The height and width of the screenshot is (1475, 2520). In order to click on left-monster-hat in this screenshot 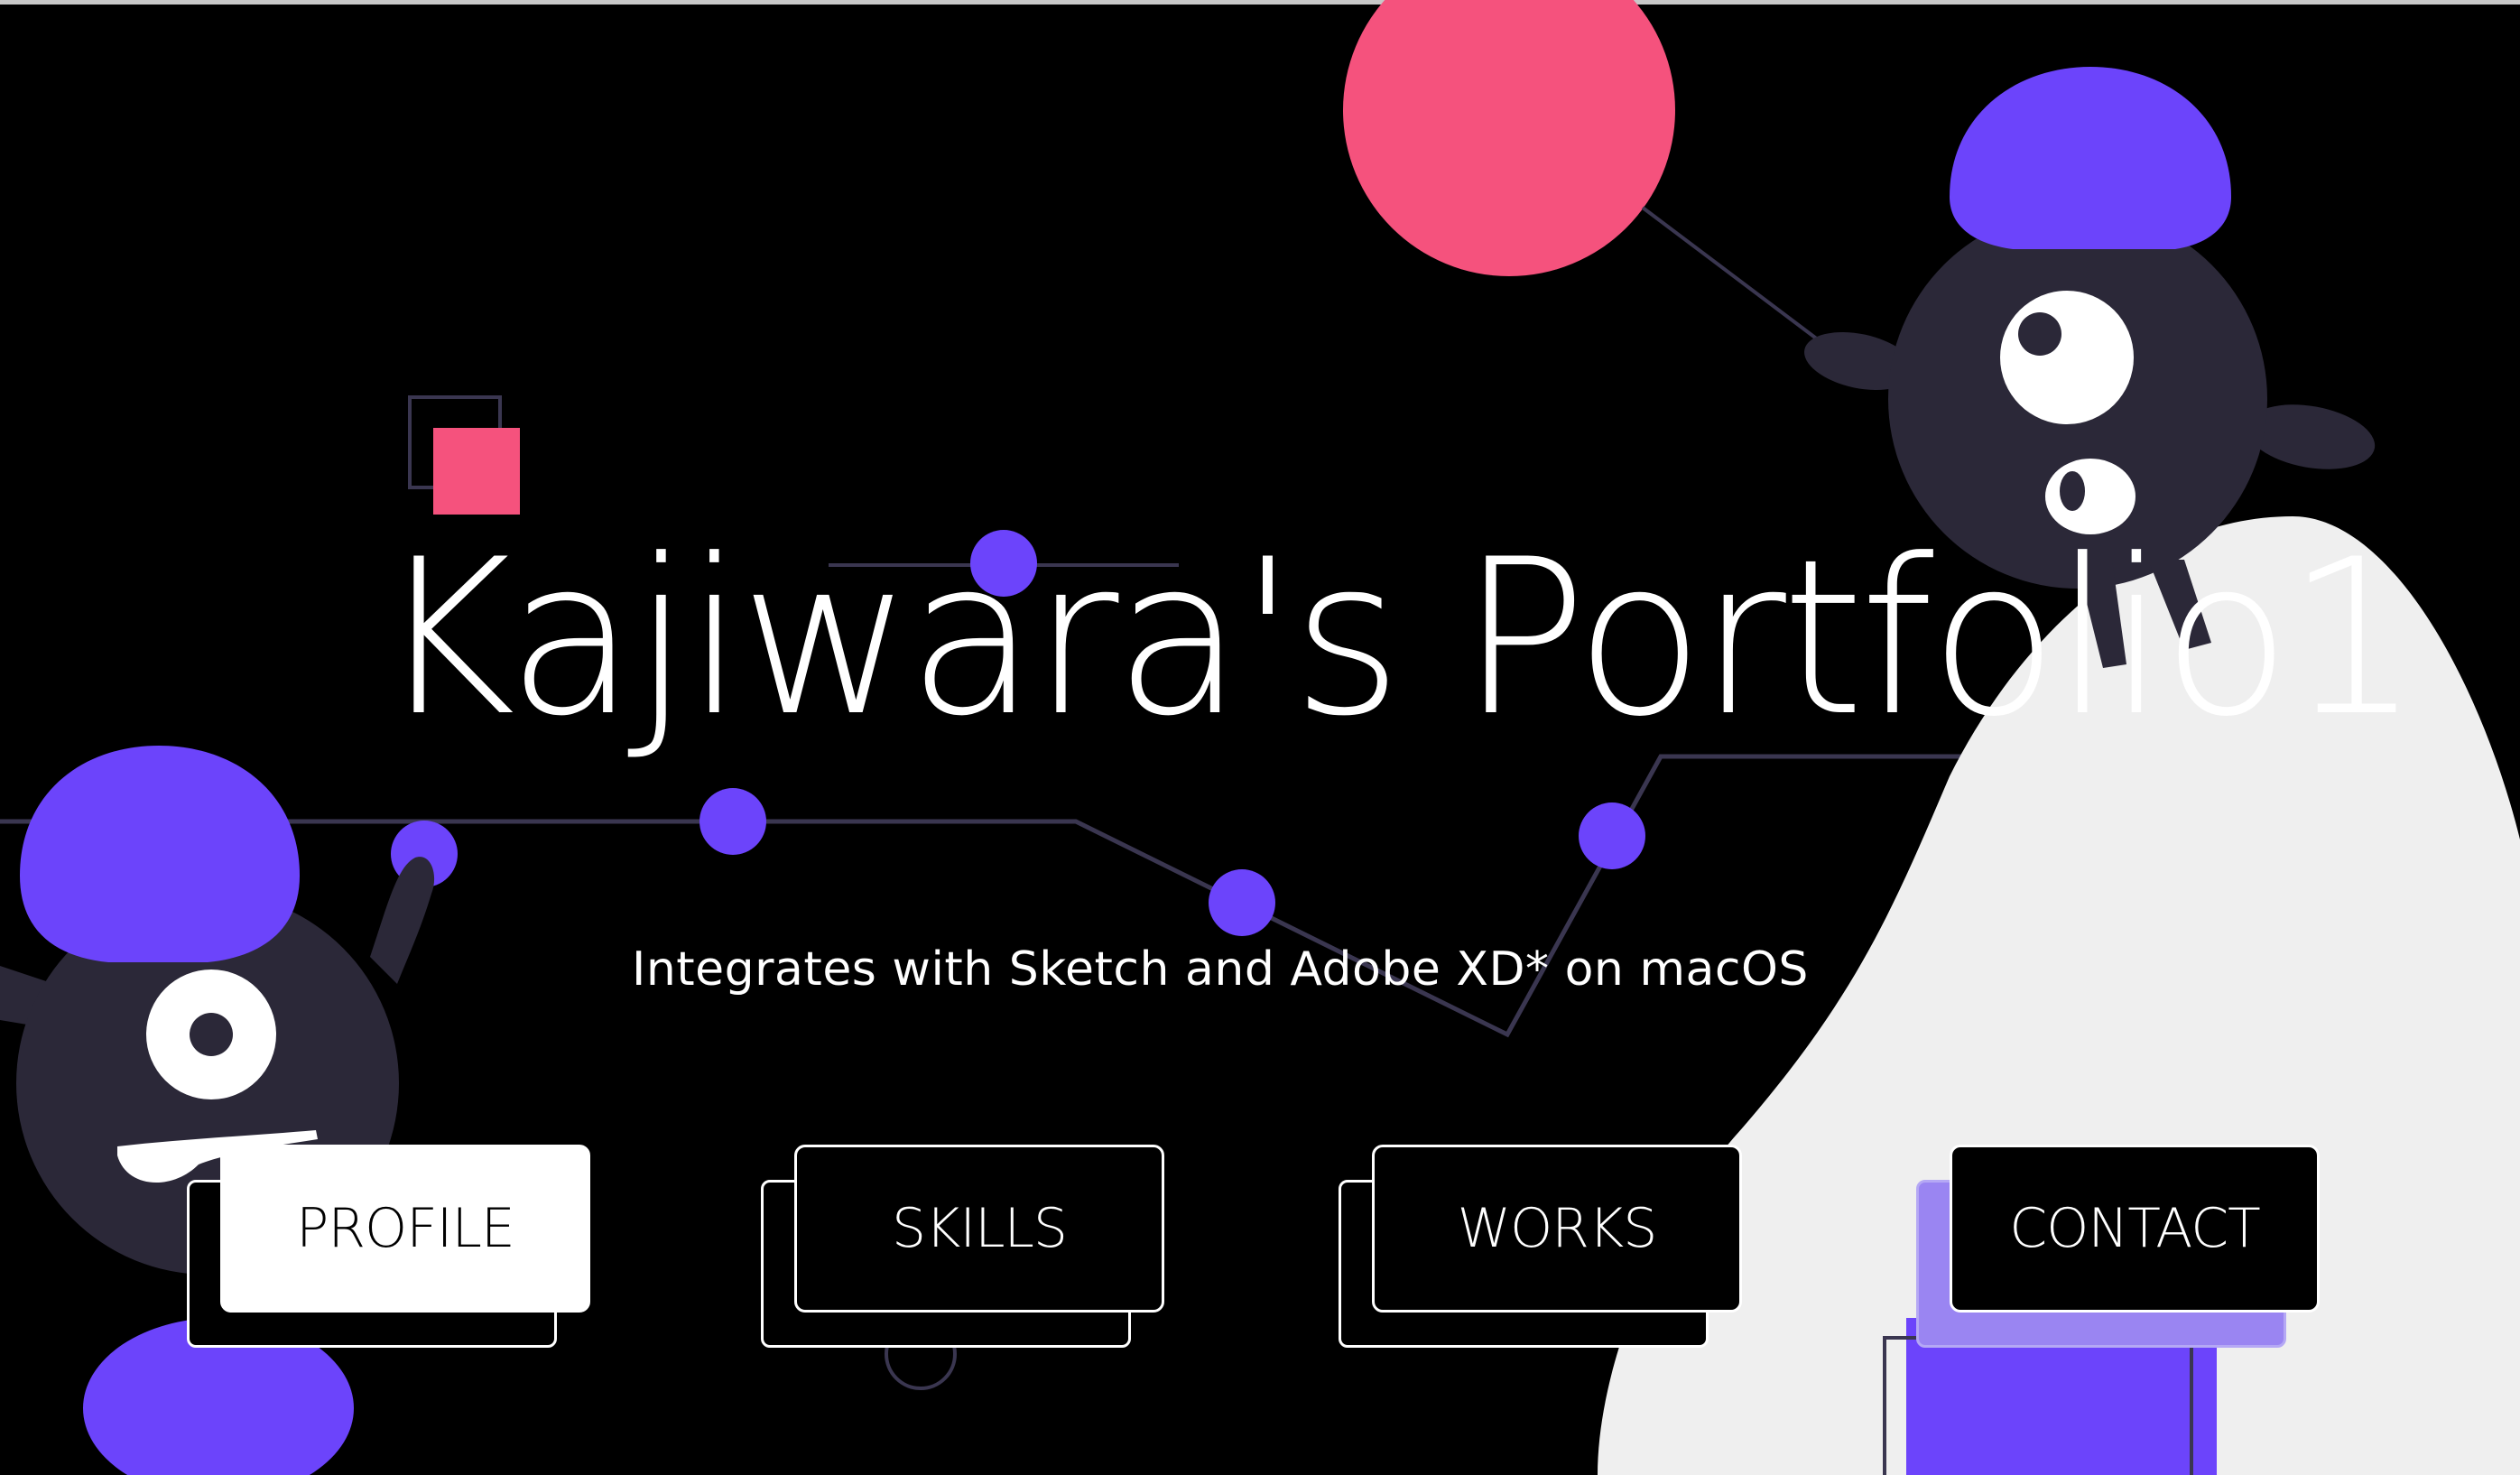, I will do `click(160, 854)`.